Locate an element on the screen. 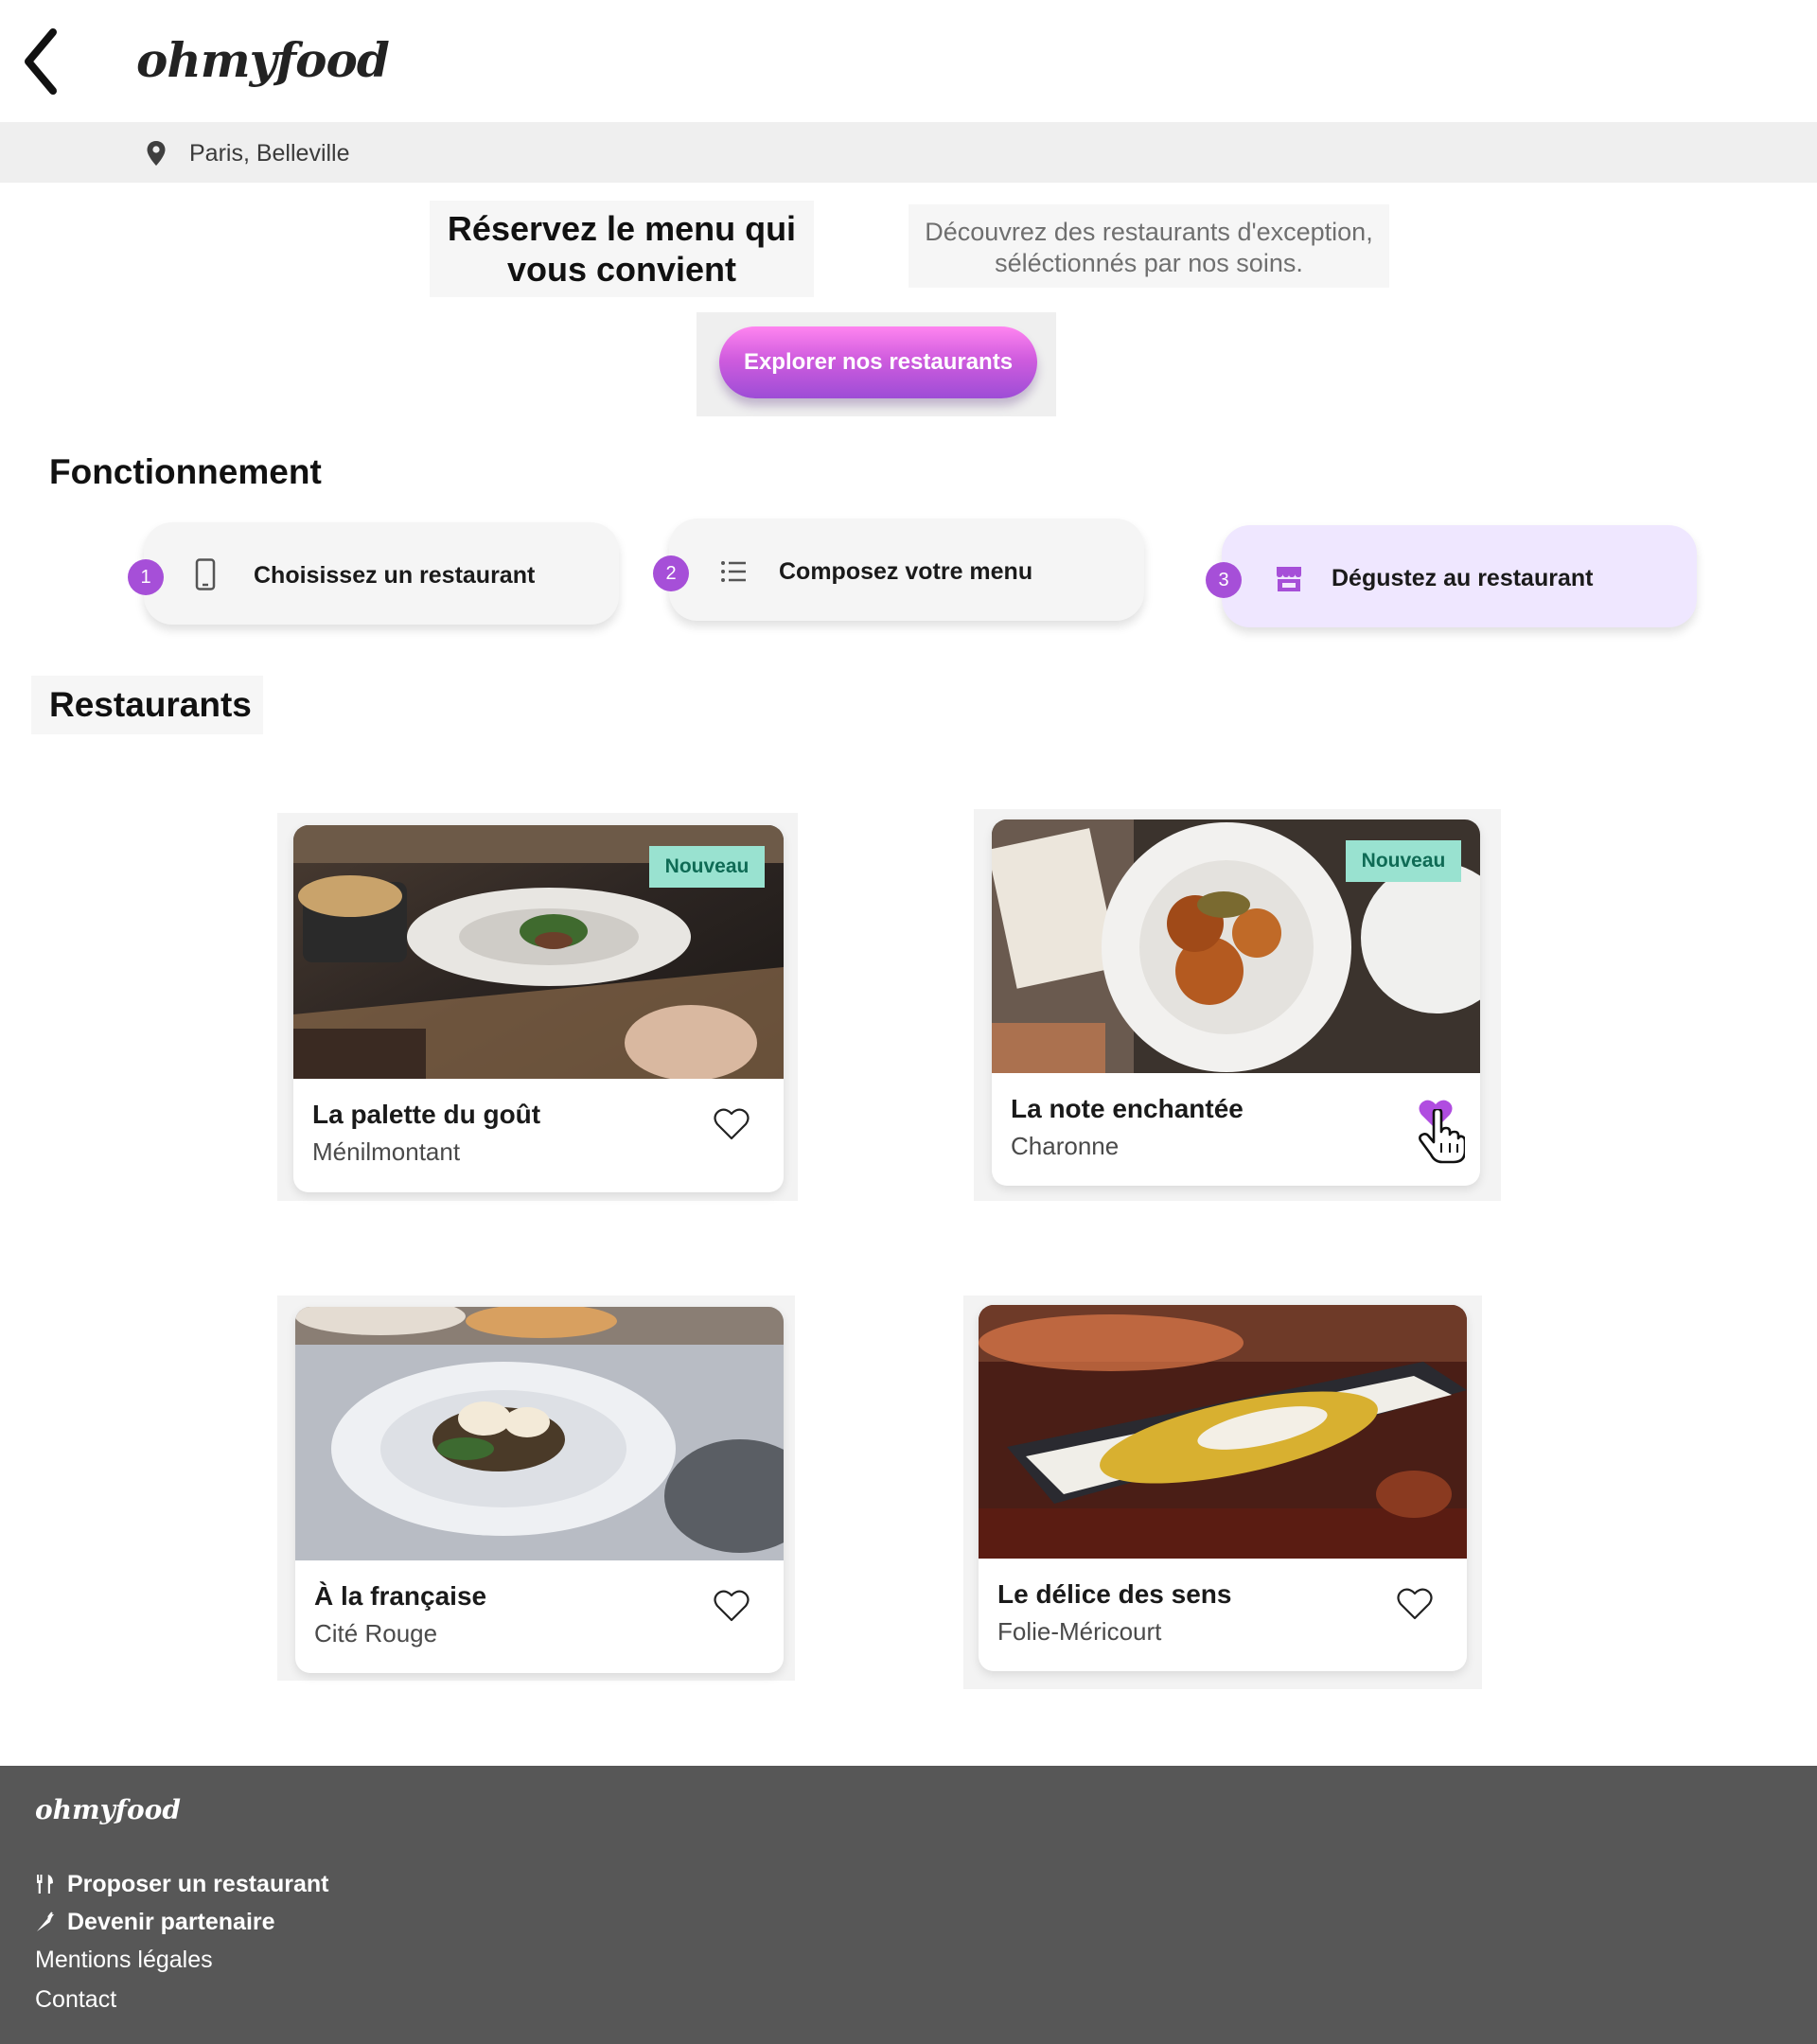  location-text: Paris, Belleville is located at coordinates (269, 153).